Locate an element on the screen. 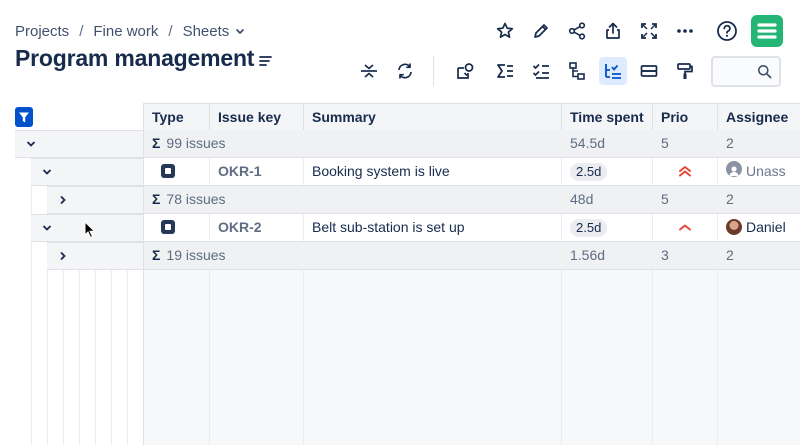 The height and width of the screenshot is (445, 800). issue-key: OKR-1 is located at coordinates (257, 171).